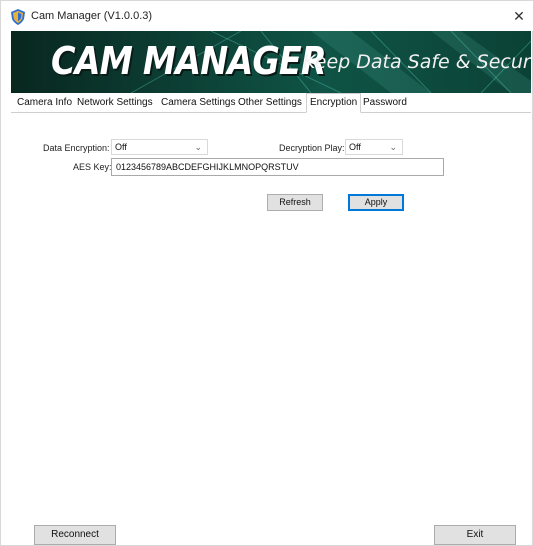 The height and width of the screenshot is (546, 533). I want to click on window-title: Cam Manager (V1.0.0.3), so click(92, 16).